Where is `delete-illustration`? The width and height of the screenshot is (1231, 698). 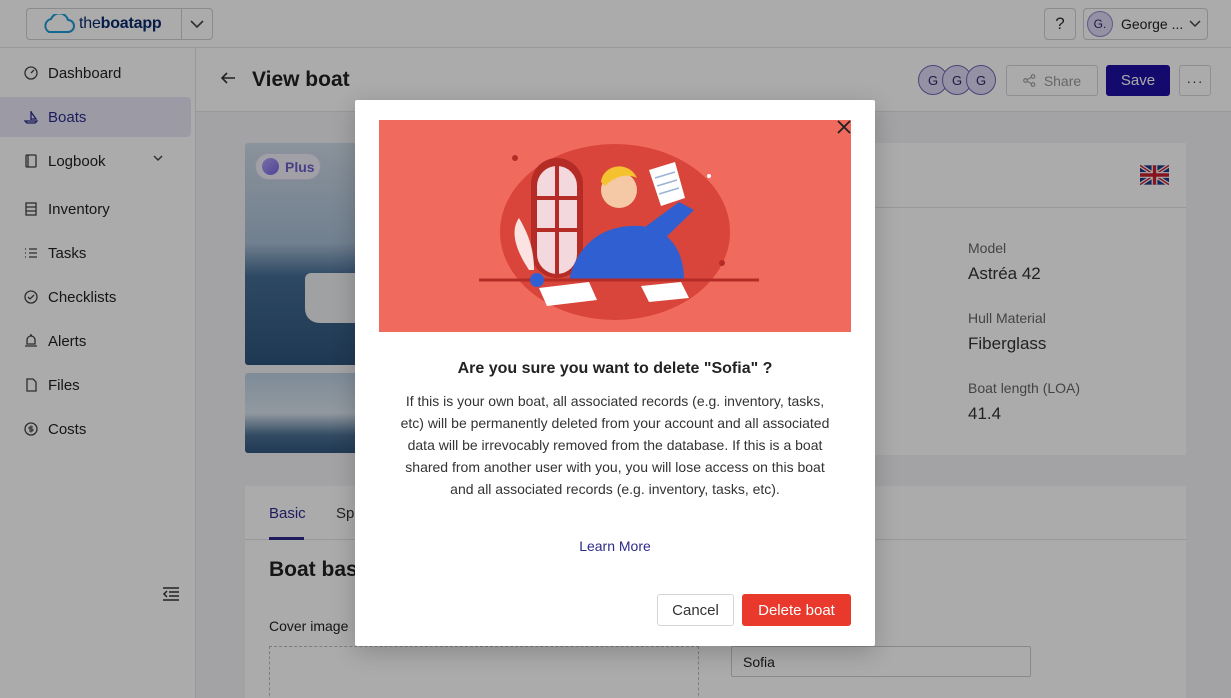 delete-illustration is located at coordinates (615, 226).